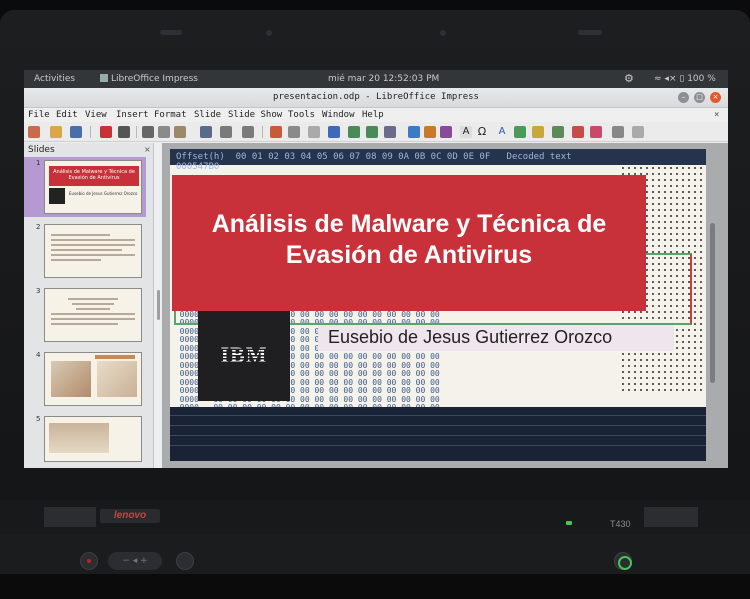 Image resolution: width=750 pixels, height=599 pixels. Describe the element at coordinates (170, 115) in the screenshot. I see `menu-format: Format` at that location.